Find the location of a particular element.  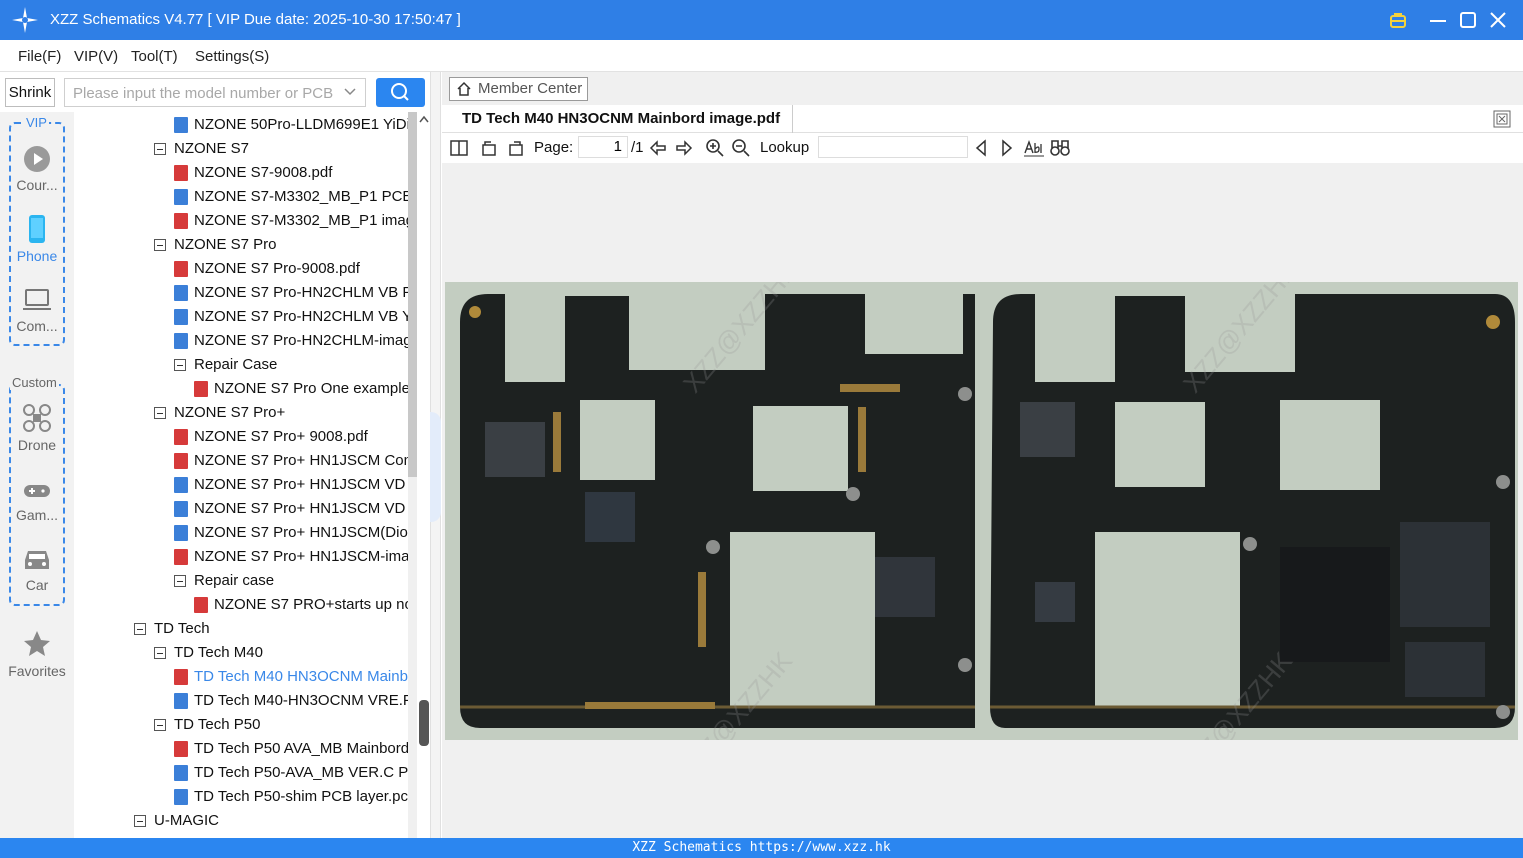

page-label: Page: is located at coordinates (554, 147).